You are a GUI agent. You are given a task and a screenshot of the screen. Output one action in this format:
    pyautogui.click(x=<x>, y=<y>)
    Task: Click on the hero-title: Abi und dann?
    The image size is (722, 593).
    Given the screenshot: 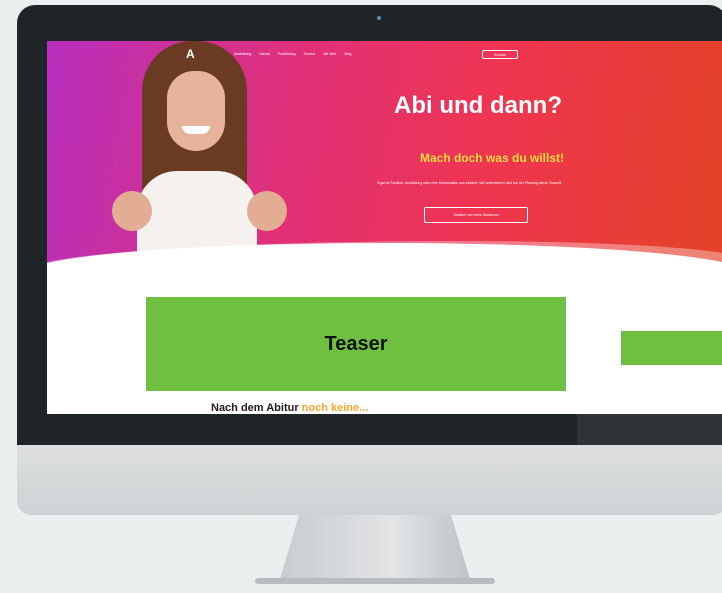 What is the action you would take?
    pyautogui.click(x=478, y=105)
    